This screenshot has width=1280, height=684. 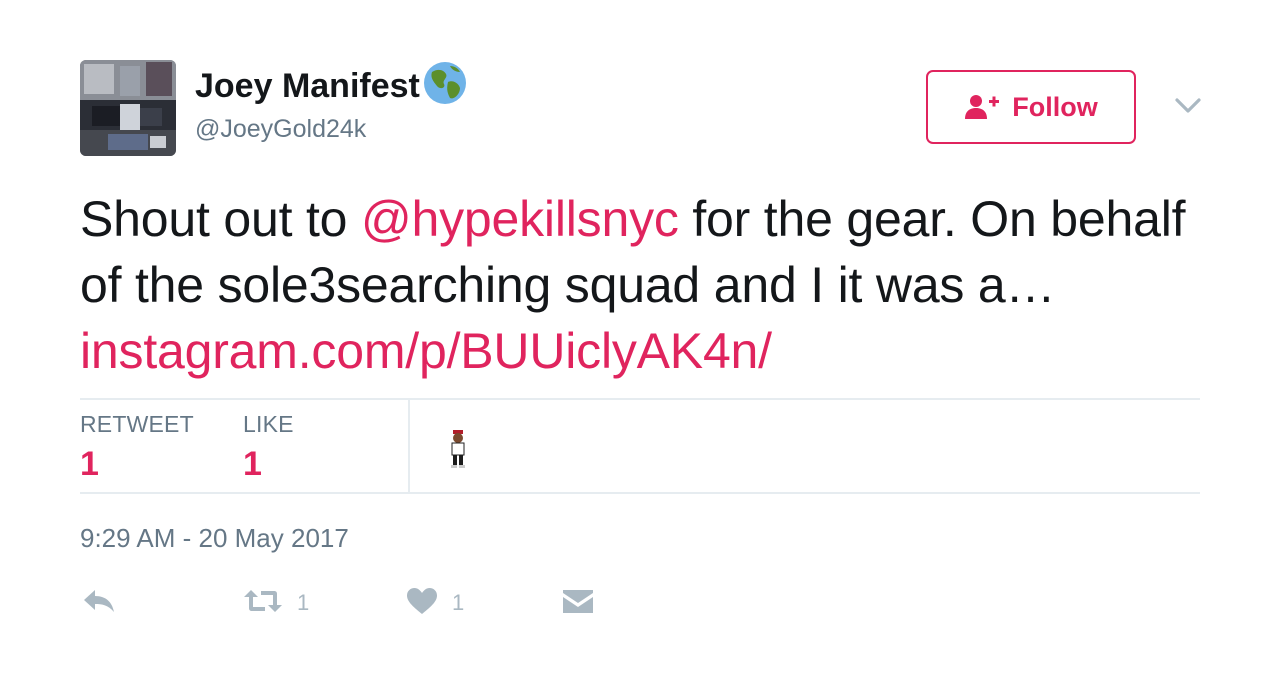 I want to click on reply-icon, so click(x=99, y=603).